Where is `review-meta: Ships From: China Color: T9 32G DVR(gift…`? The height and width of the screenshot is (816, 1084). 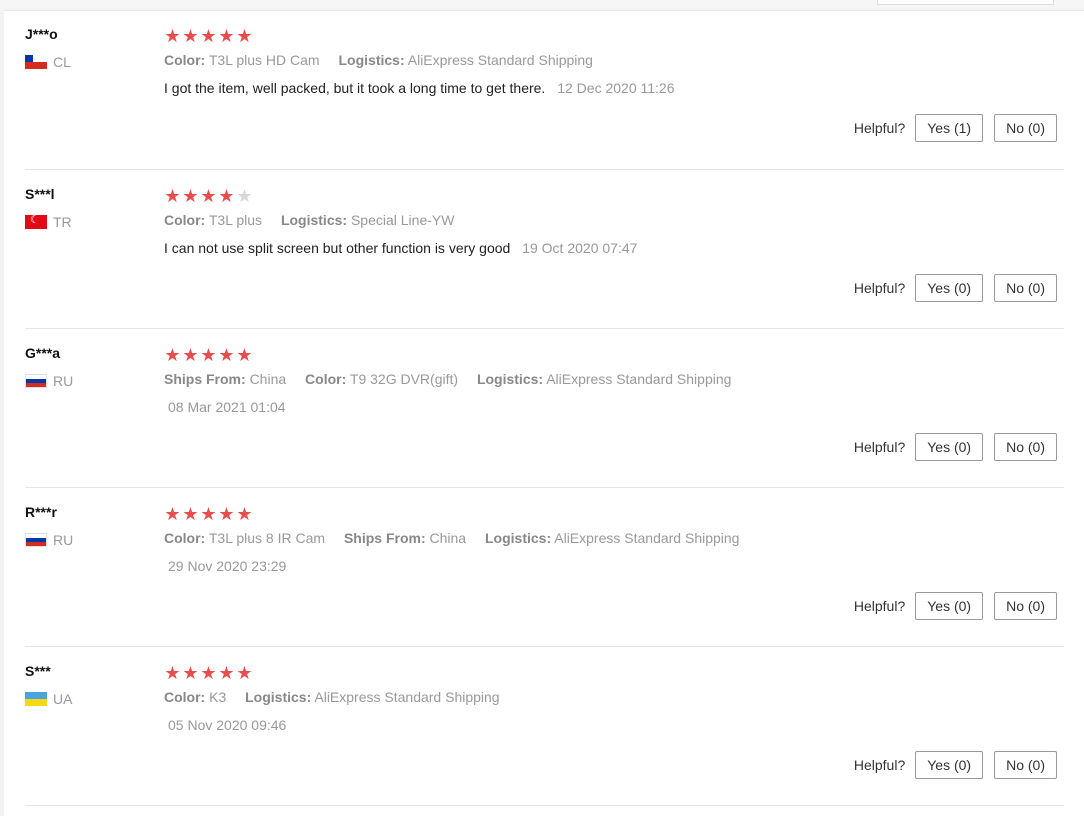 review-meta: Ships From: China Color: T9 32G DVR(gift… is located at coordinates (455, 379).